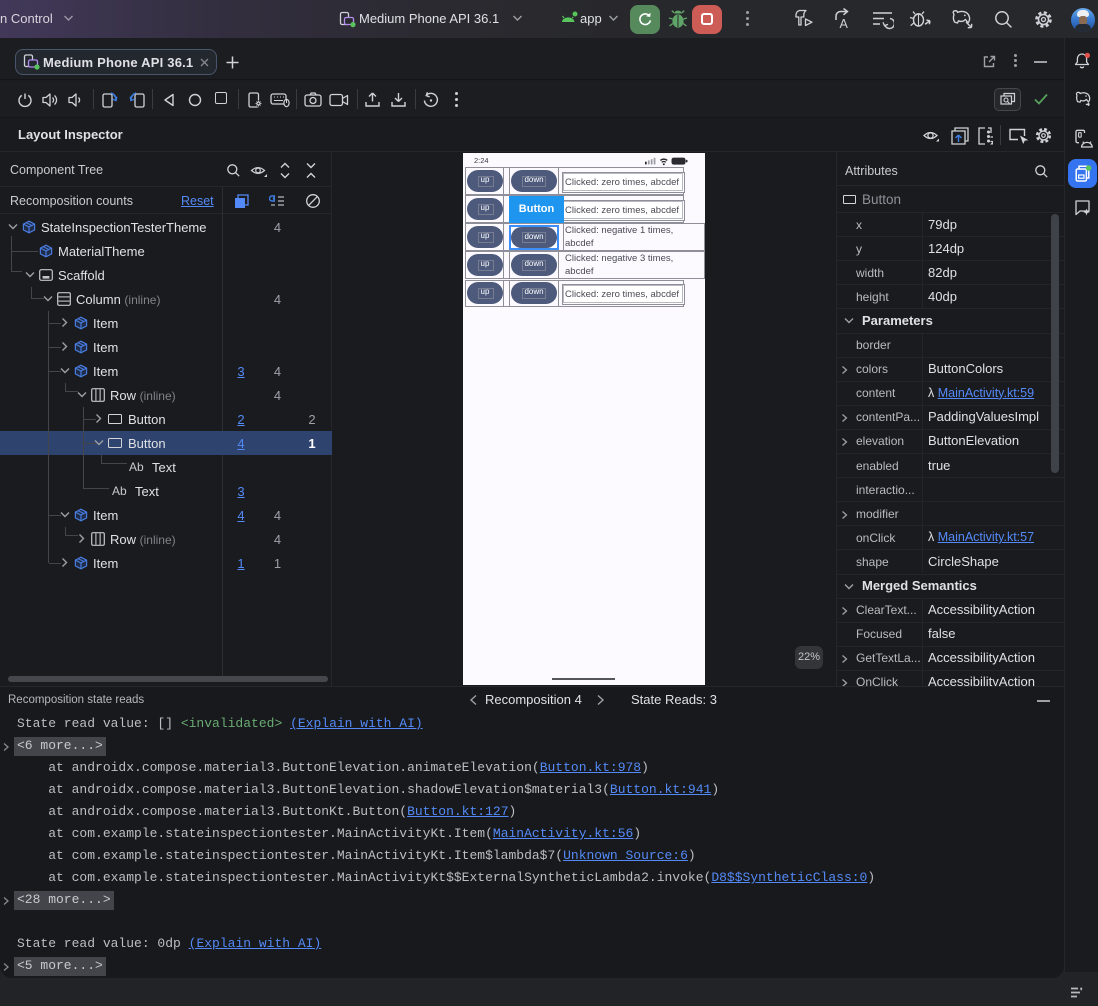 The image size is (1098, 1006). I want to click on svg-text: A, so click(844, 23).